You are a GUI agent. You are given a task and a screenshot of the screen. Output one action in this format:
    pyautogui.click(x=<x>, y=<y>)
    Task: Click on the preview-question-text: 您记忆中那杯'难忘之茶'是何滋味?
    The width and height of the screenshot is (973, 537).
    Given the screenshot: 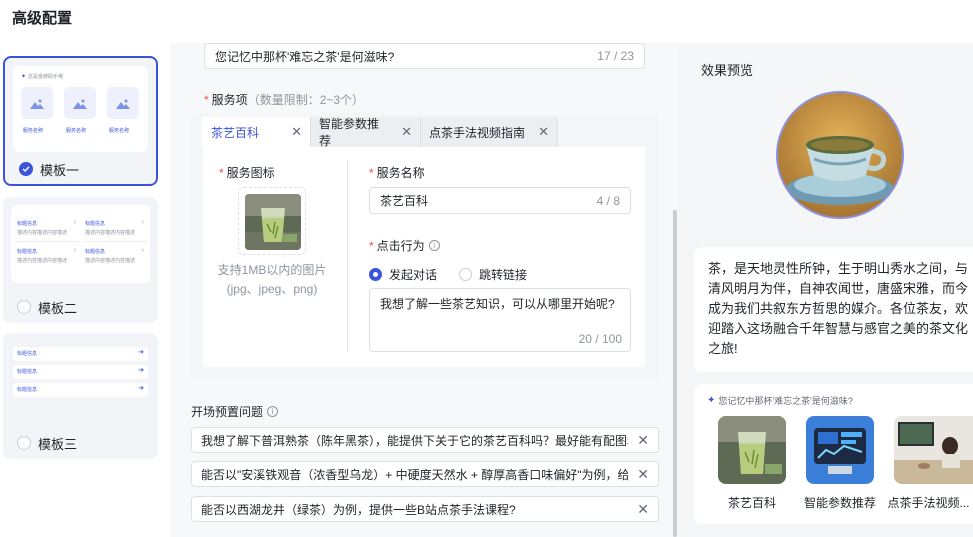 What is the action you would take?
    pyautogui.click(x=785, y=401)
    